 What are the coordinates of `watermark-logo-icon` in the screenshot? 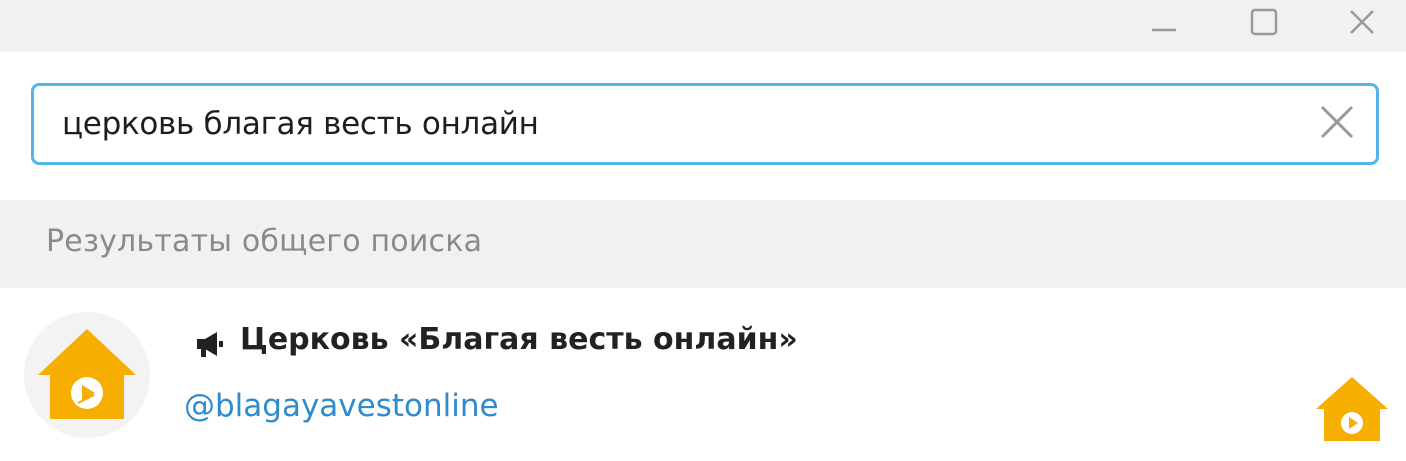 It's located at (1352, 410).